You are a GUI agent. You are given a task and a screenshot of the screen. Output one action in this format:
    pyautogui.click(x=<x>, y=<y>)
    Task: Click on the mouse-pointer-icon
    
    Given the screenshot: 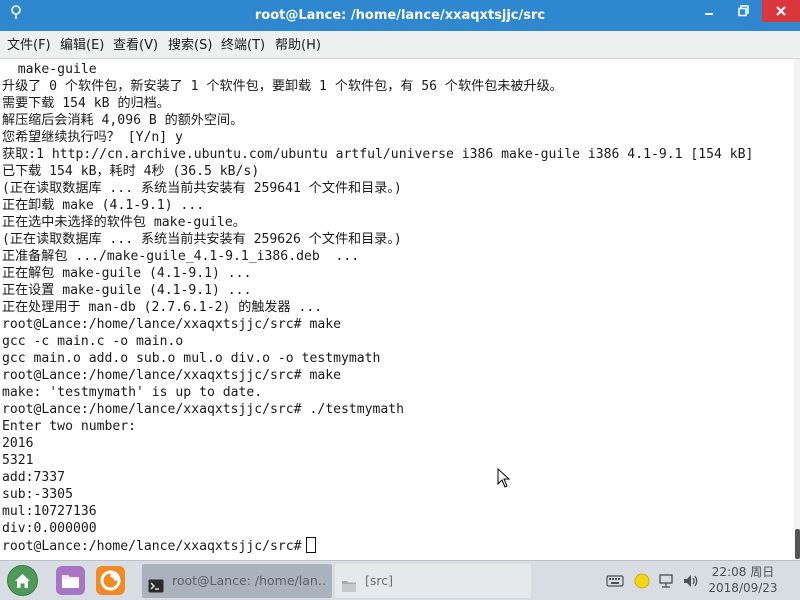 What is the action you would take?
    pyautogui.click(x=504, y=479)
    